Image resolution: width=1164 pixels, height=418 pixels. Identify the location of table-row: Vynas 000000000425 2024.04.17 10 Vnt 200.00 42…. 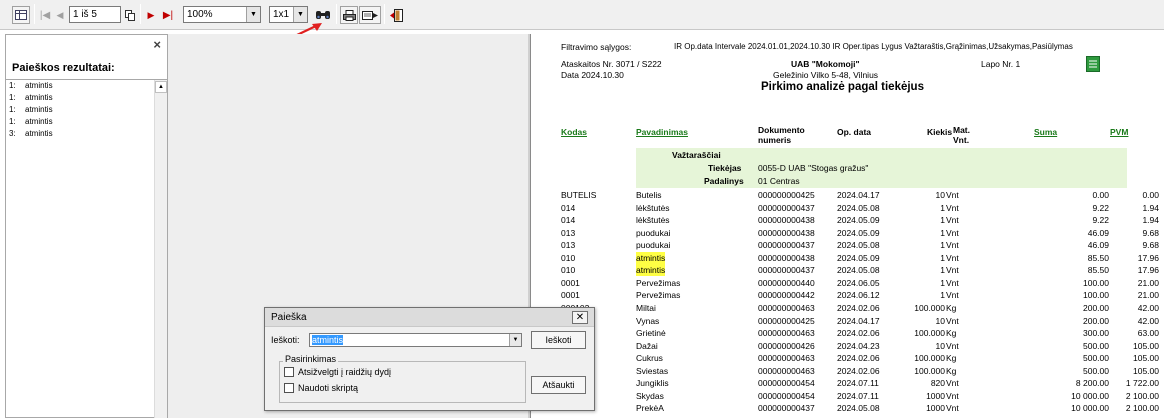
(847, 321).